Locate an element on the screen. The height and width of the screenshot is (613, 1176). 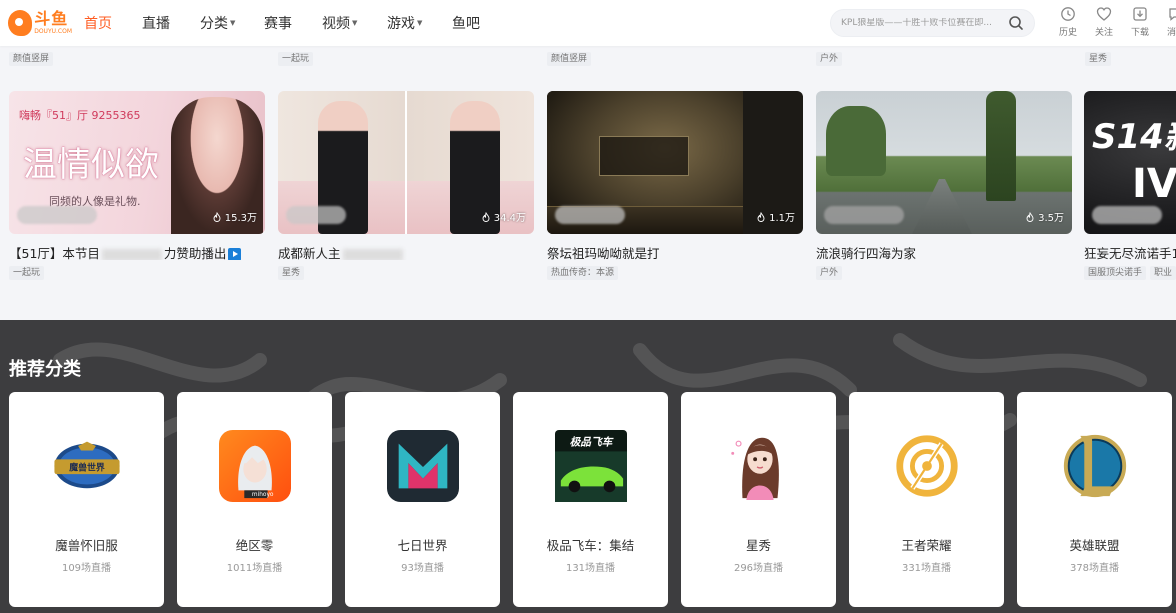
category-card-need-for-speed: 极品飞车 极品飞车：集结 131场直播 is located at coordinates (590, 499).